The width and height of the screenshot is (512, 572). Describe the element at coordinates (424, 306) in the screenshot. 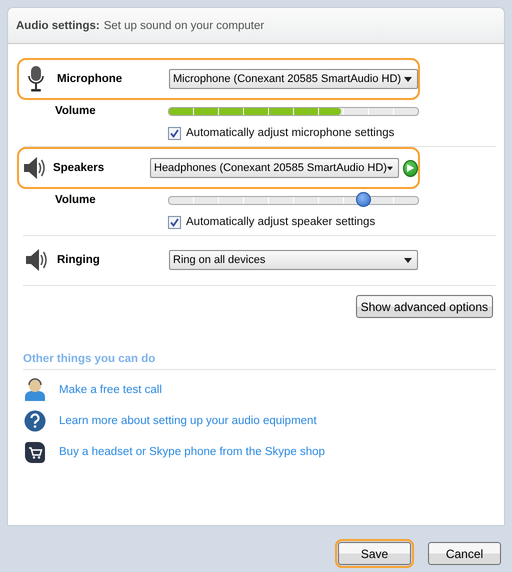

I see `advanced-options-button: Show advanced options` at that location.